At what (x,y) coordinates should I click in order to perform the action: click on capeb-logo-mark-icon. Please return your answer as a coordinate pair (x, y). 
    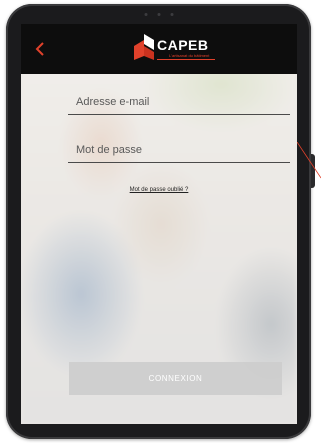
    Looking at the image, I should click on (144, 47).